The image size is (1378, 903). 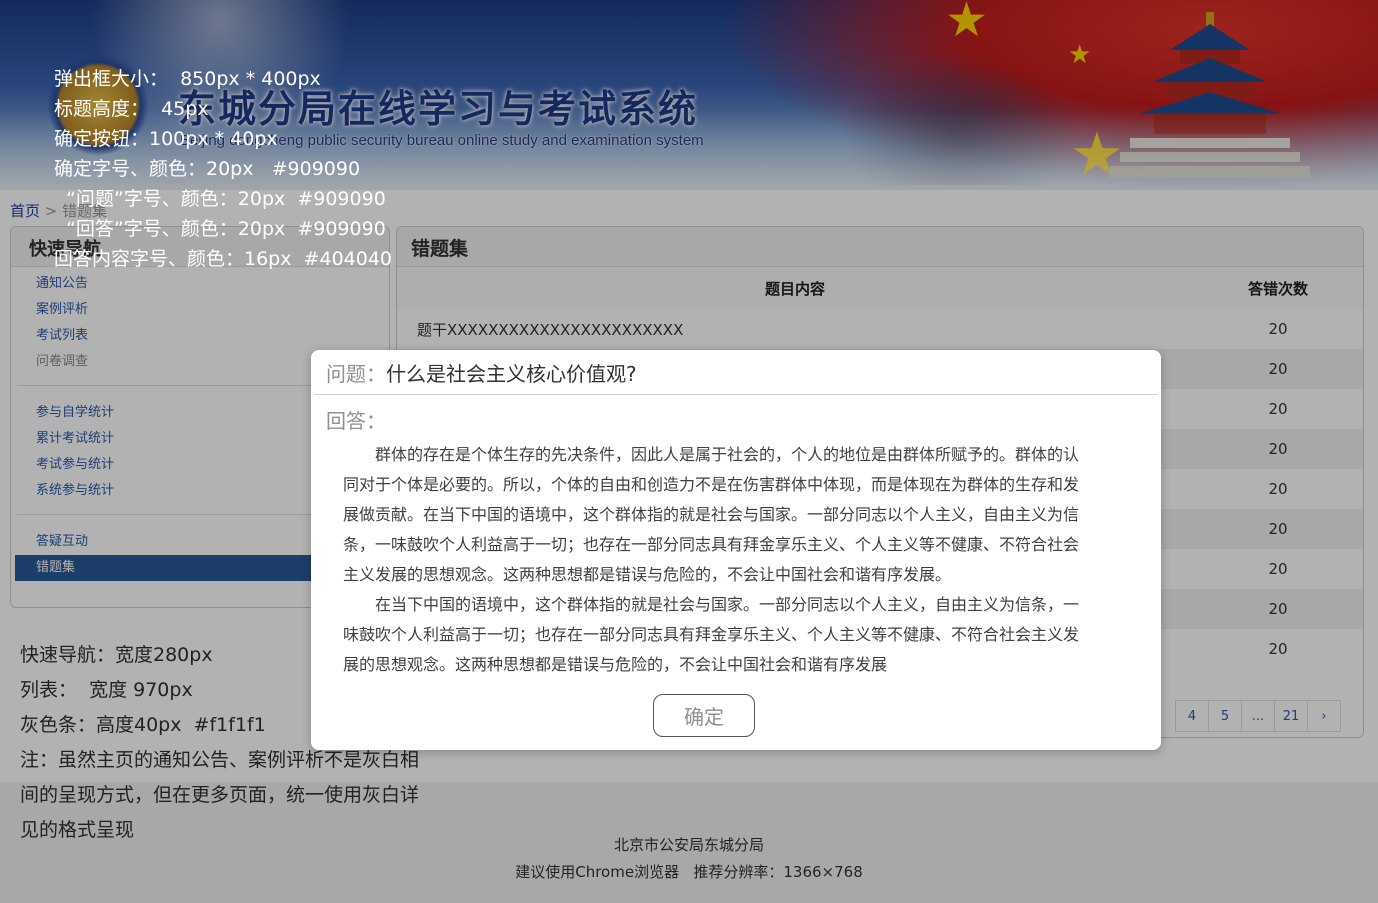 I want to click on question-text: 什么是社会主义核心价值观?, so click(x=511, y=374).